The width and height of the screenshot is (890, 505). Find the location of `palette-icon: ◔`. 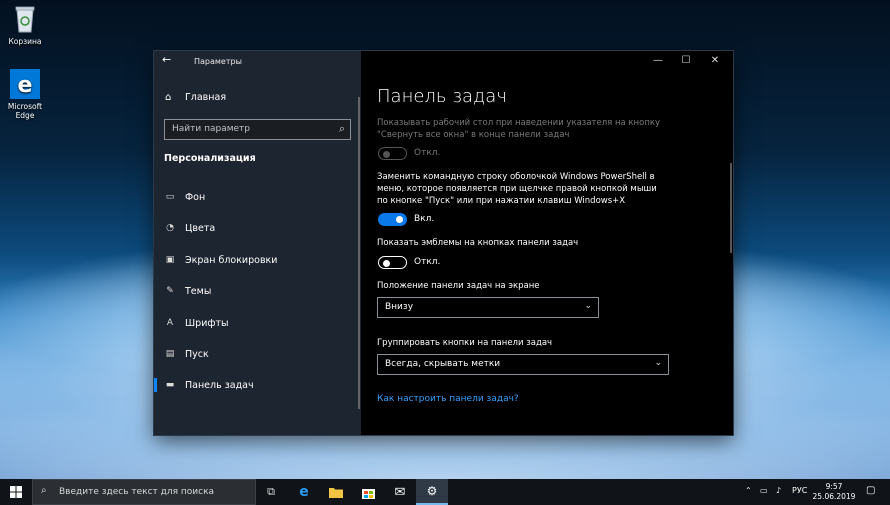

palette-icon: ◔ is located at coordinates (170, 228).